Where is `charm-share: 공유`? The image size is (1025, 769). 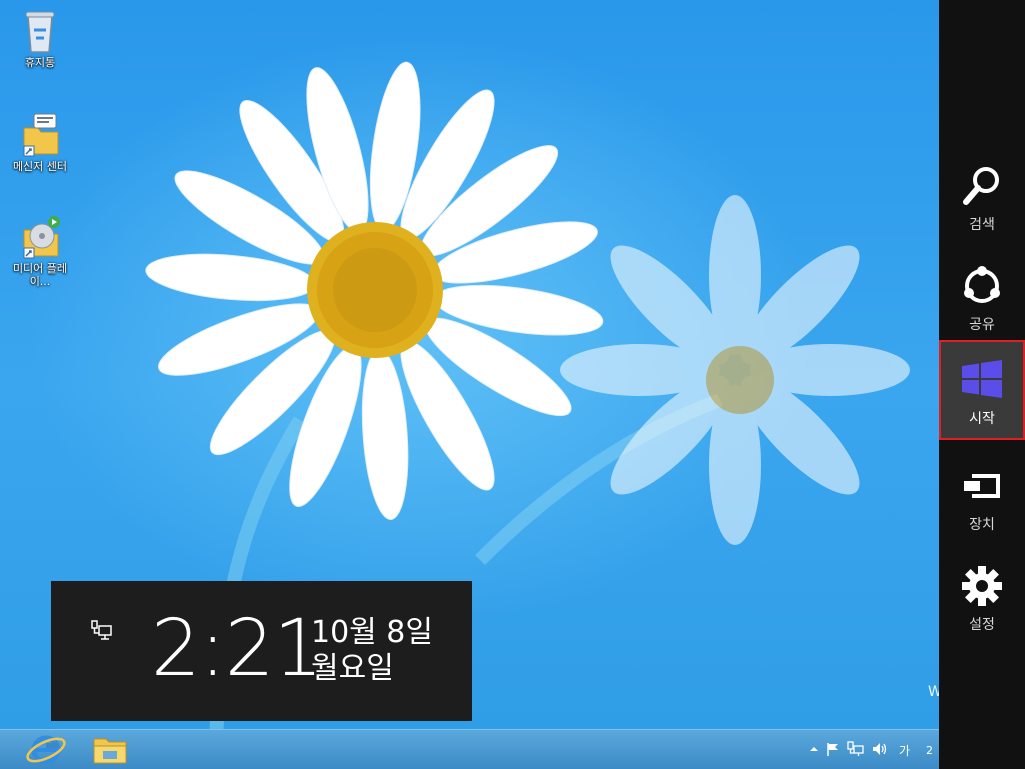
charm-share: 공유 is located at coordinates (982, 296).